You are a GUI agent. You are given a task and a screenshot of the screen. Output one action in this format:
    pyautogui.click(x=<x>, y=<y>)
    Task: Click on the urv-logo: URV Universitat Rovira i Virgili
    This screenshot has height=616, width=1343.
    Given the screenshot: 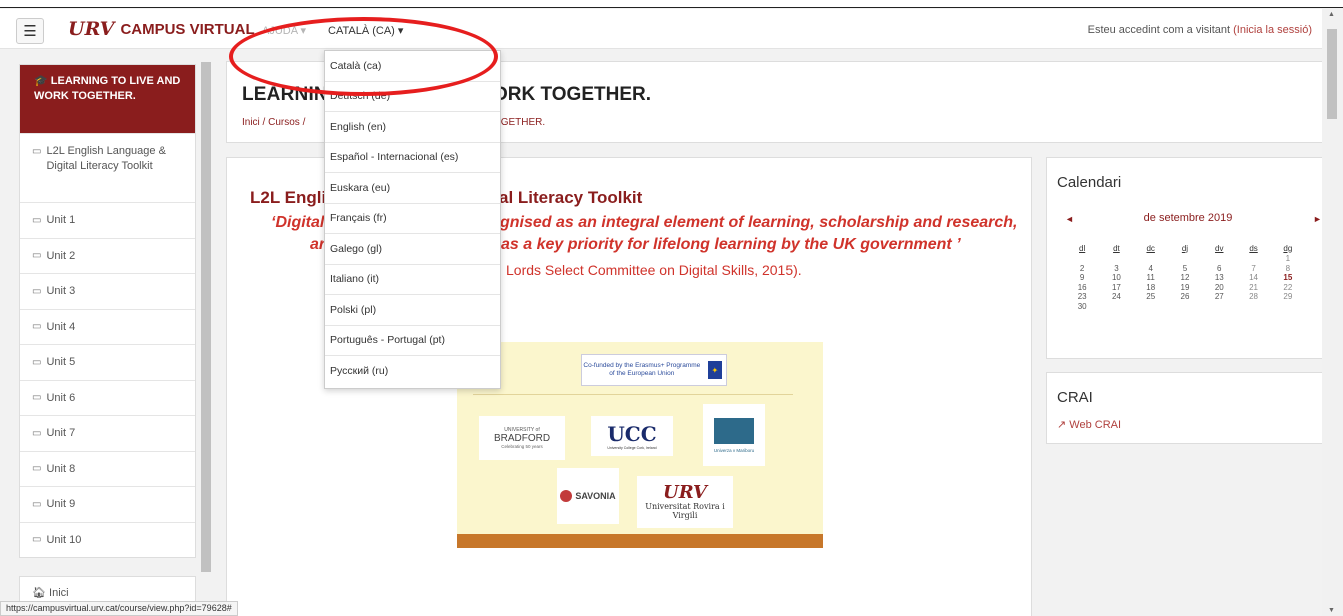 What is the action you would take?
    pyautogui.click(x=685, y=502)
    